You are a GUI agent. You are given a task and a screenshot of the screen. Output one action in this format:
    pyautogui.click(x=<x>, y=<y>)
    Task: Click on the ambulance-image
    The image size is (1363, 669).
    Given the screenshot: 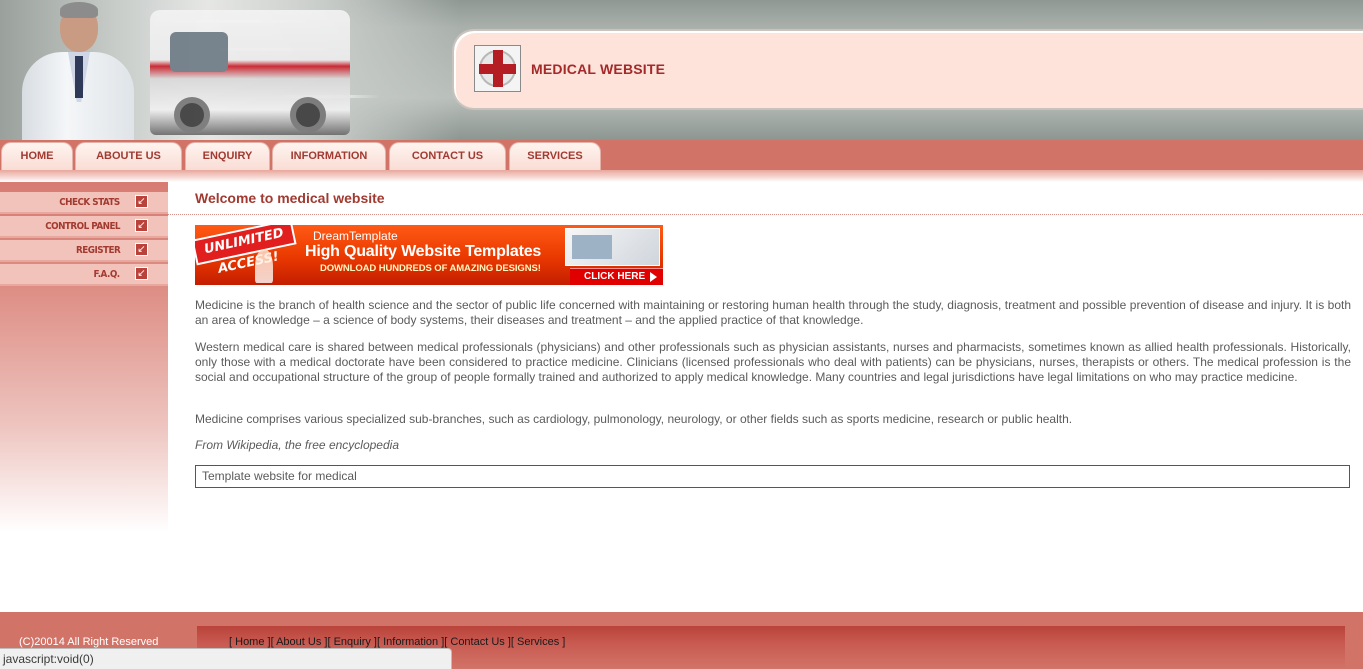 What is the action you would take?
    pyautogui.click(x=250, y=72)
    